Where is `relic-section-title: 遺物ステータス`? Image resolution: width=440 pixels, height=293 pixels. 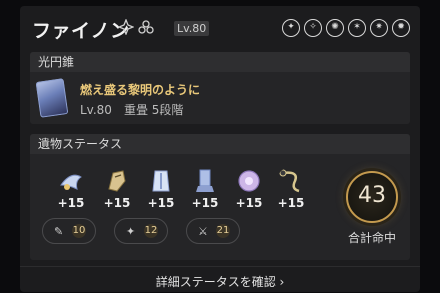 relic-section-title: 遺物ステータス is located at coordinates (220, 144).